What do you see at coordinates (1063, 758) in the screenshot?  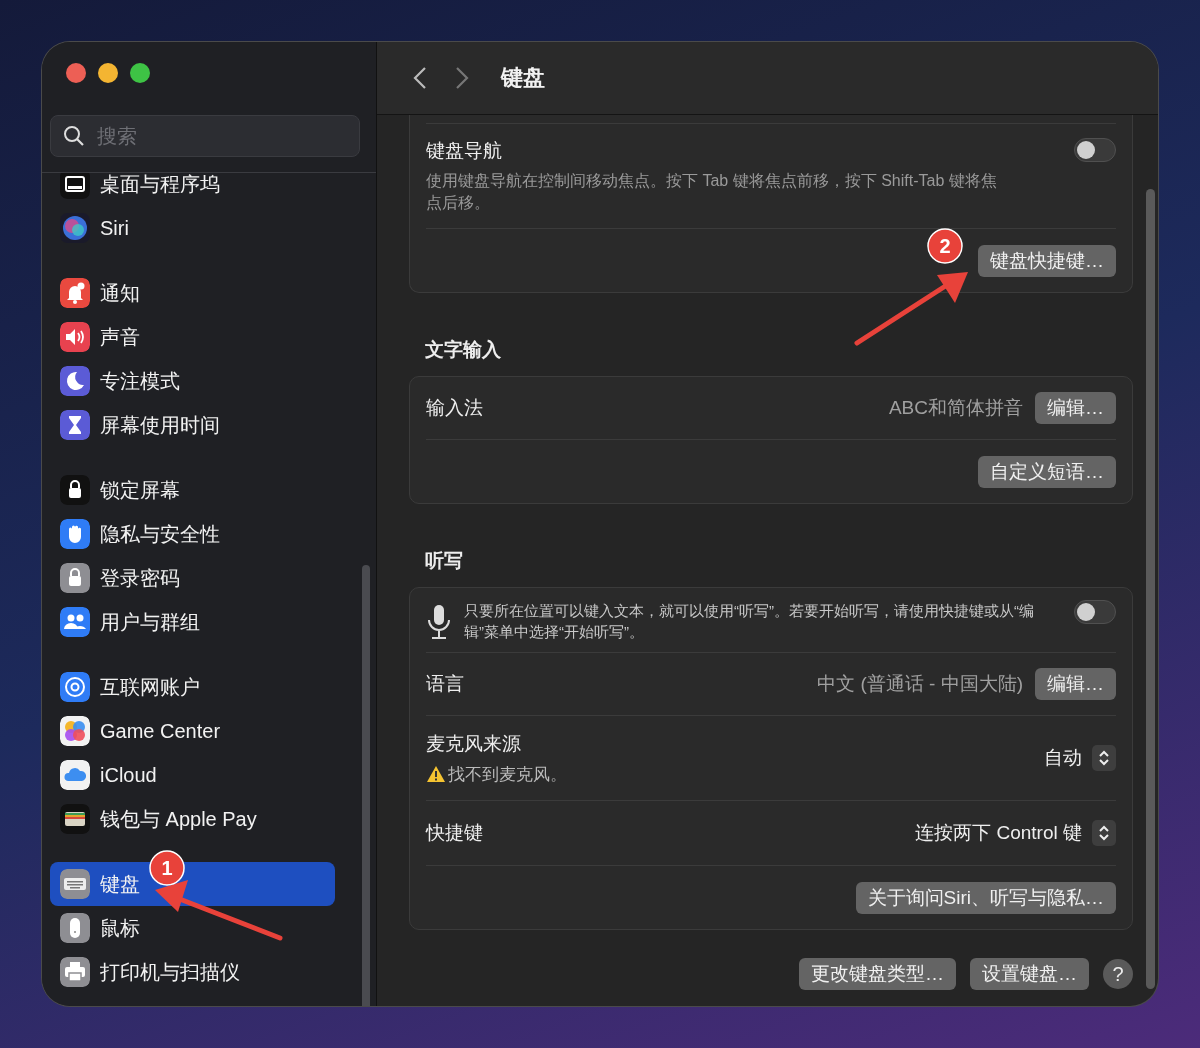 I see `popup-value: 自动` at bounding box center [1063, 758].